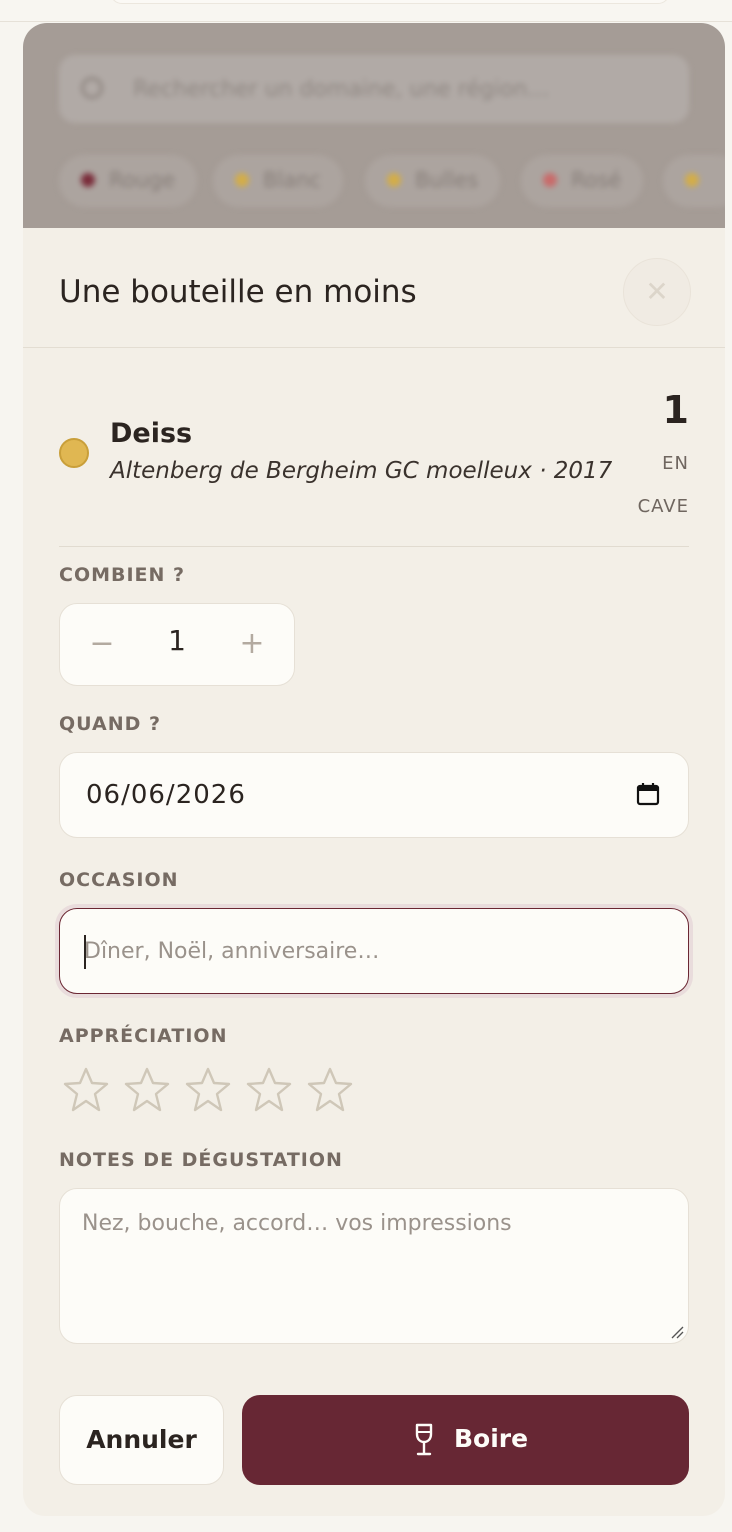 This screenshot has height=1532, width=732. Describe the element at coordinates (582, 181) in the screenshot. I see `filter-chip-rose: Rosé` at that location.